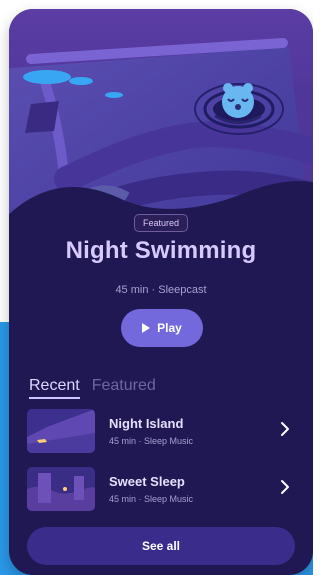  What do you see at coordinates (161, 250) in the screenshot?
I see `page-title: Night Swimming` at bounding box center [161, 250].